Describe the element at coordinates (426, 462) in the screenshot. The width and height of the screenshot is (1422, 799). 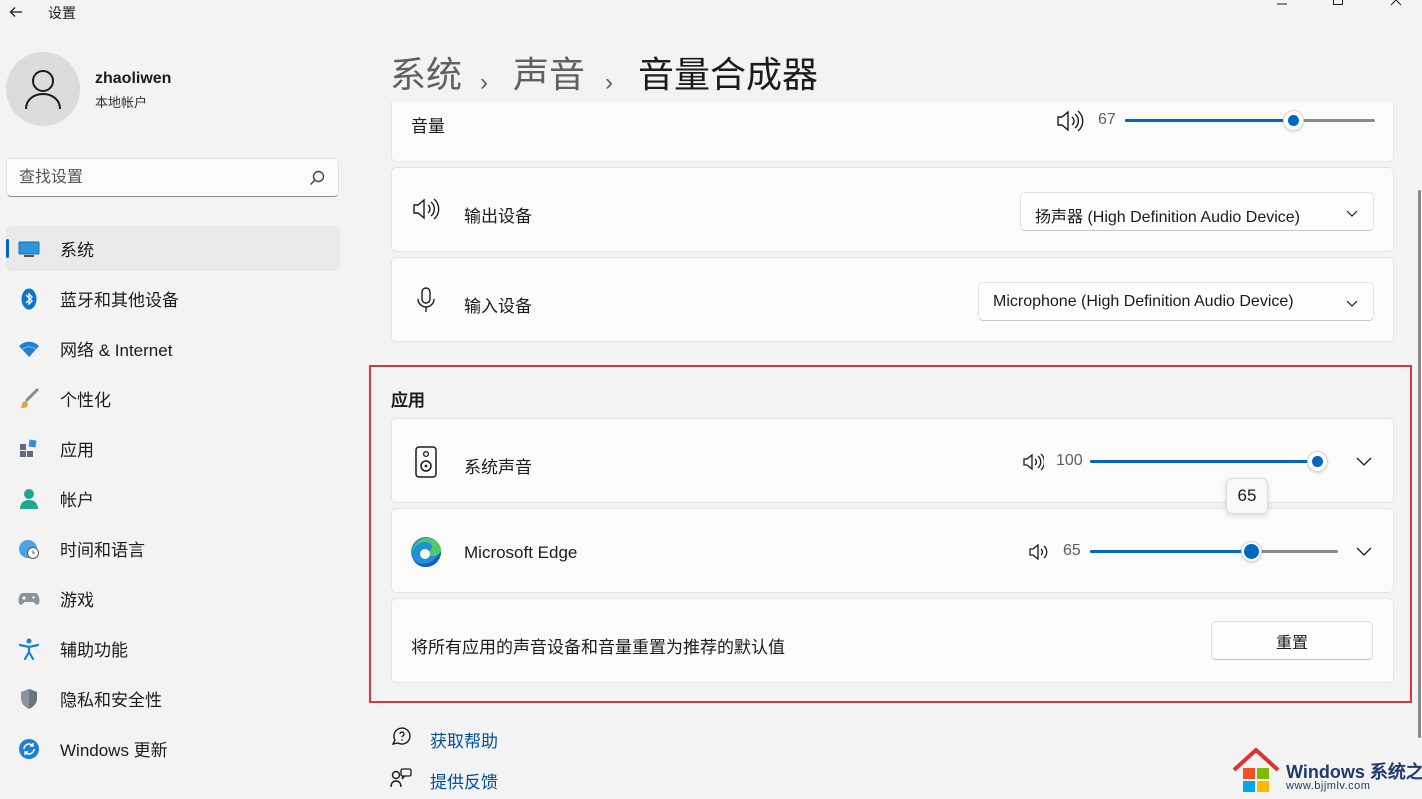
I see `system-sounds-icon` at that location.